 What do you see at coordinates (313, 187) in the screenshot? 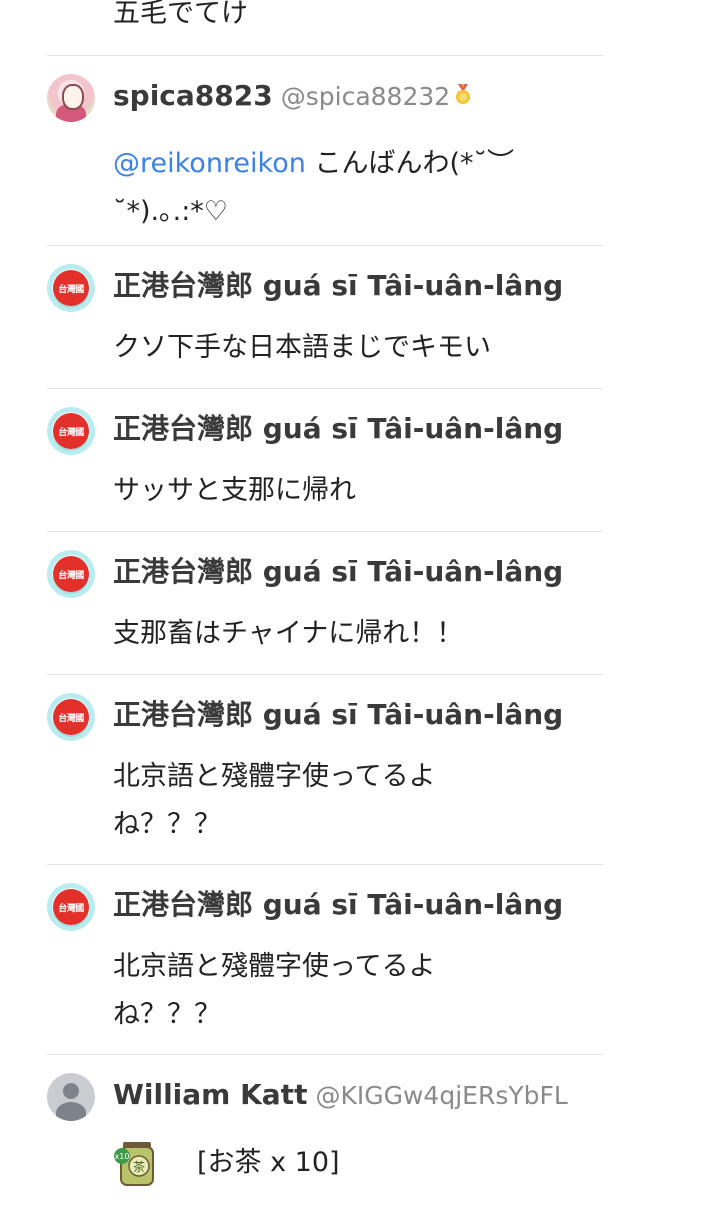
I see `comment-text: @reikonreikon こんばんわ(*˘︶ ˘*).｡.:*♡` at bounding box center [313, 187].